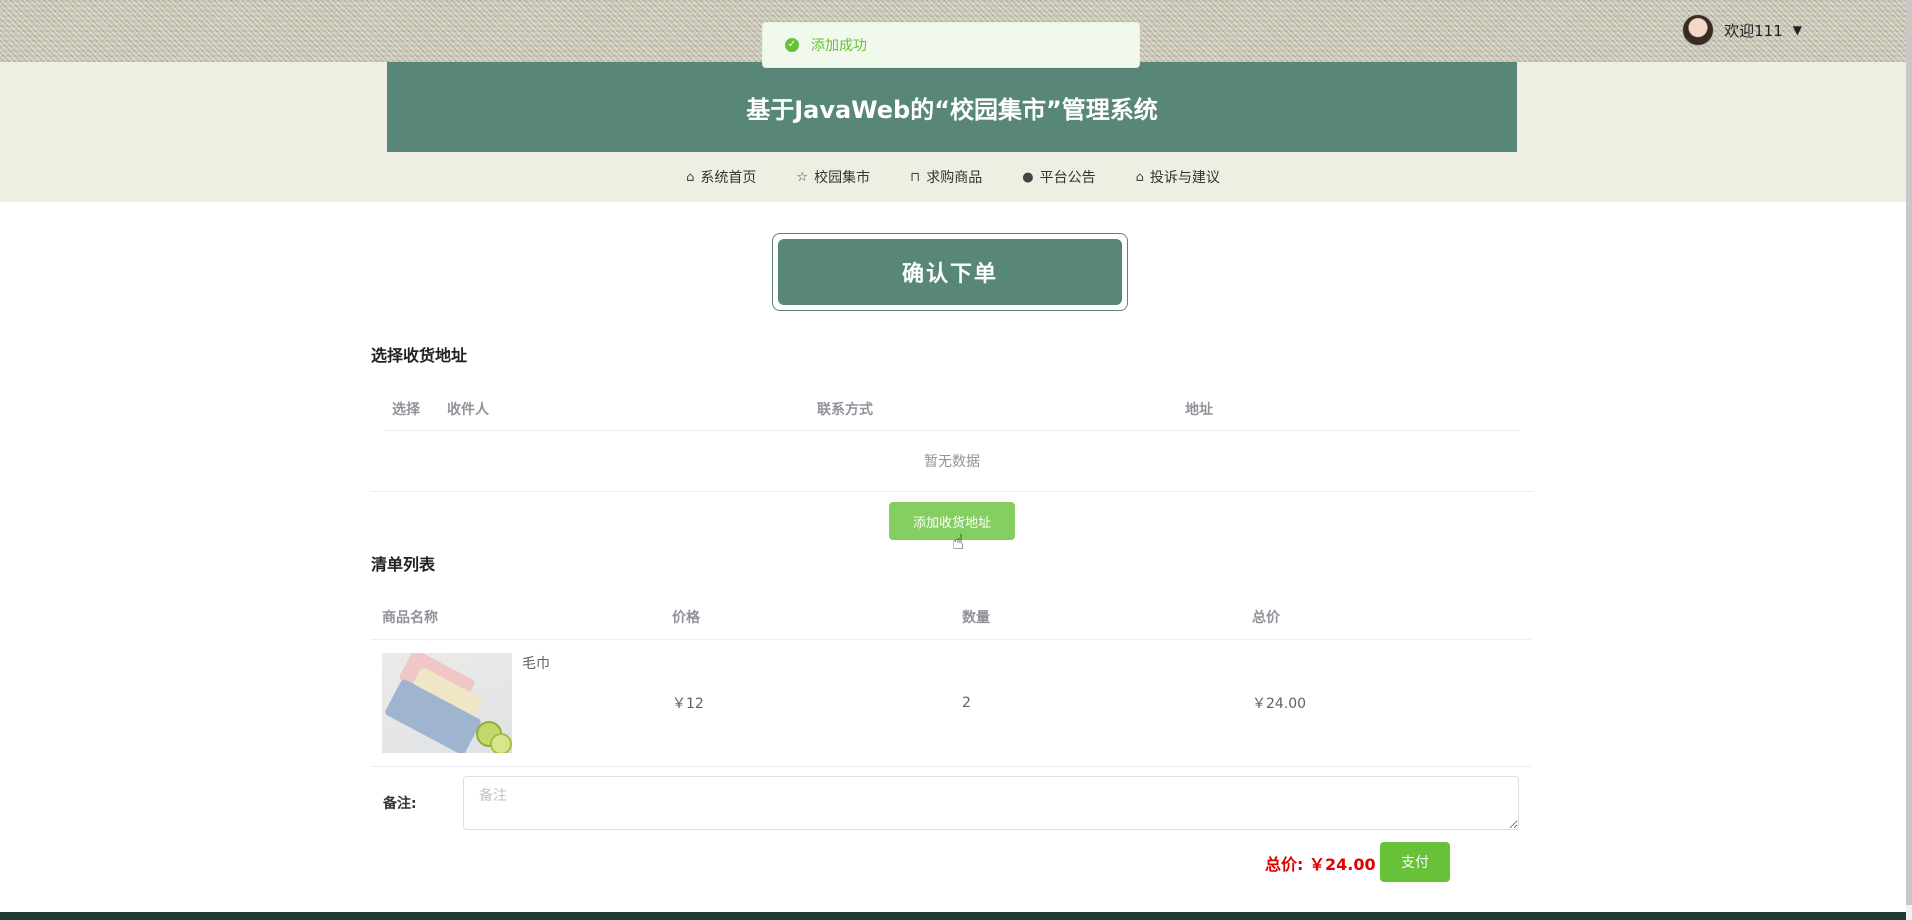 This screenshot has height=920, width=1912. Describe the element at coordinates (419, 355) in the screenshot. I see `address-section-title: 选择收货地址` at that location.